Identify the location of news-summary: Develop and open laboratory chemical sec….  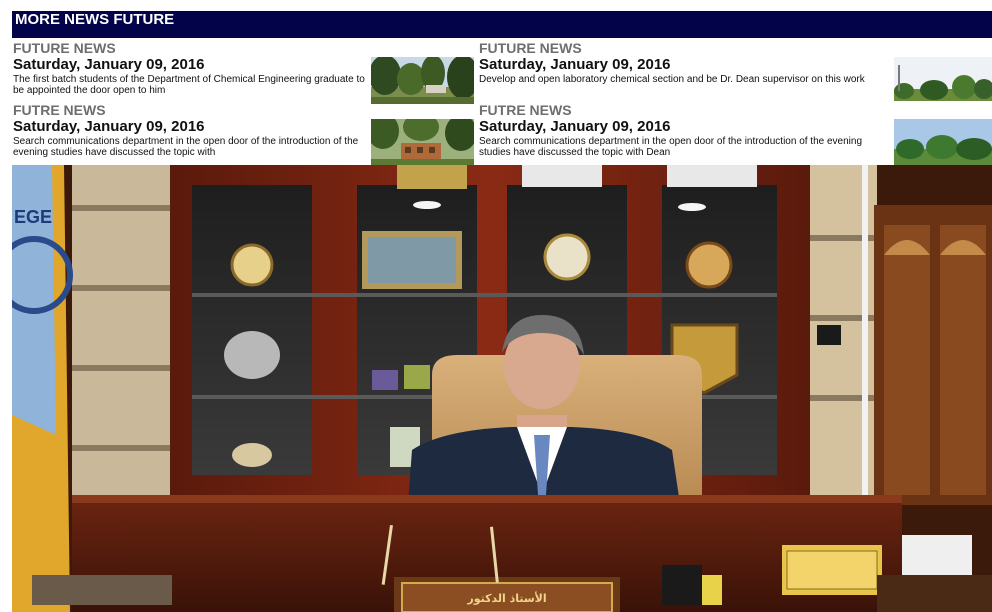
(681, 79).